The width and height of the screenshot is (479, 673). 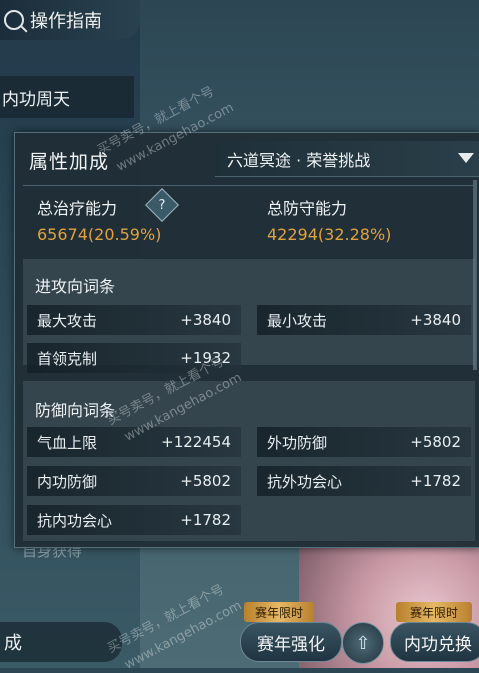 What do you see at coordinates (75, 286) in the screenshot?
I see `attack-section-title: 进攻向词条` at bounding box center [75, 286].